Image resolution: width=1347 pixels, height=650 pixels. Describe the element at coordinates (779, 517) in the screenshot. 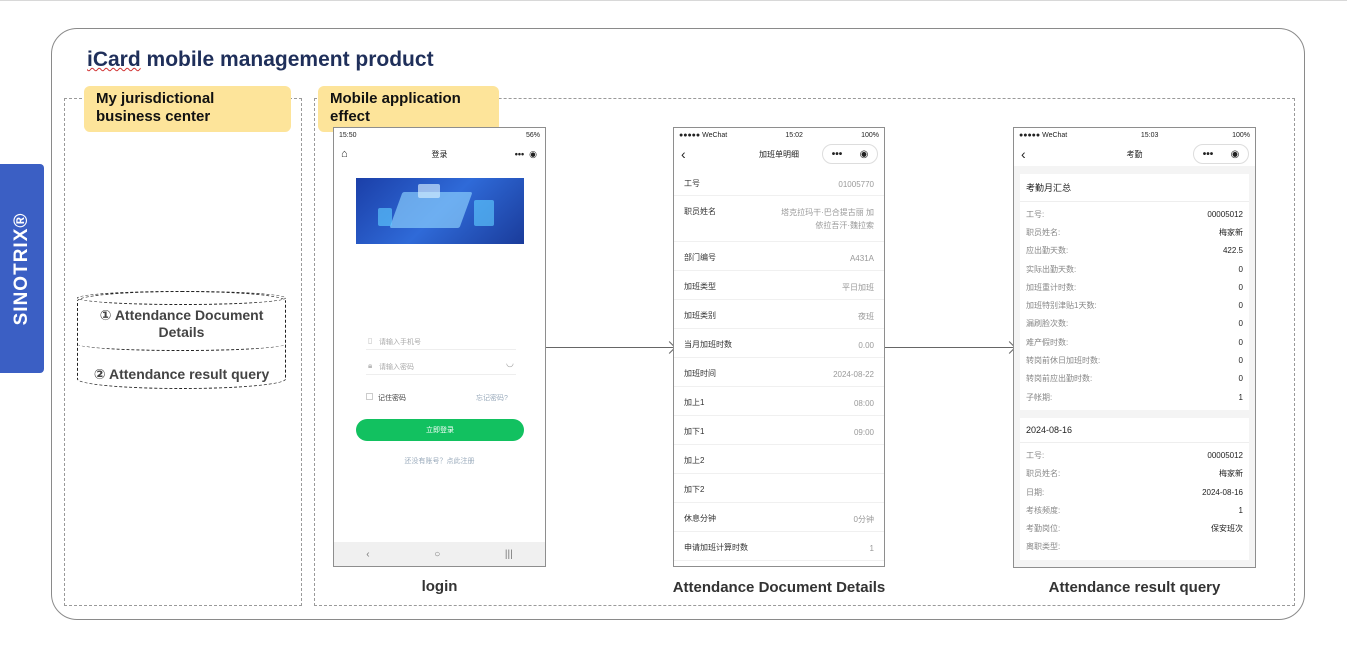

I see `detail-row: 休息分钟 0分钟` at that location.